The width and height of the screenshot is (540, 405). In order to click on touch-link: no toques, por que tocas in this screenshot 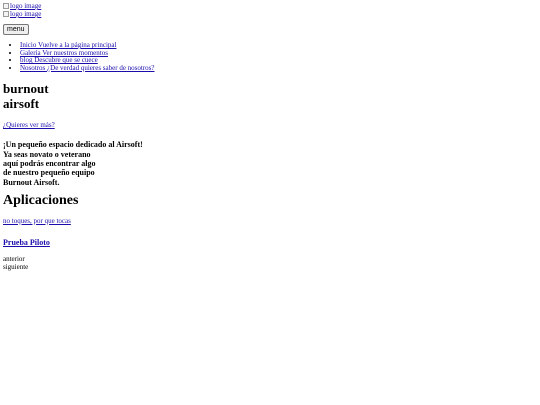, I will do `click(37, 221)`.